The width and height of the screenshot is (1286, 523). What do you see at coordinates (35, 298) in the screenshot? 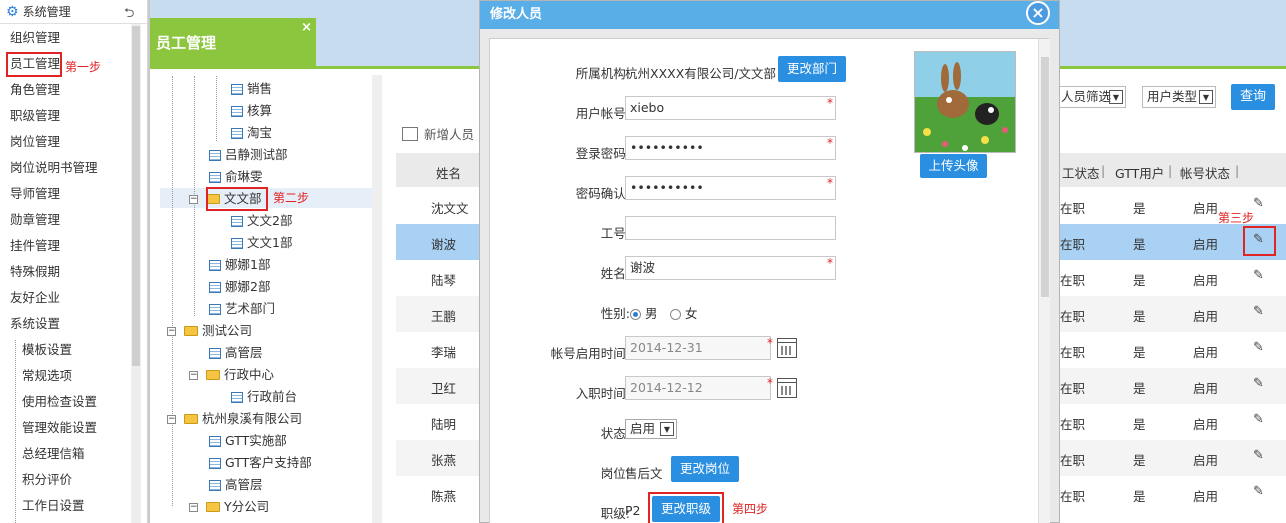
I see `sidebar-item-partner: 友好企业` at bounding box center [35, 298].